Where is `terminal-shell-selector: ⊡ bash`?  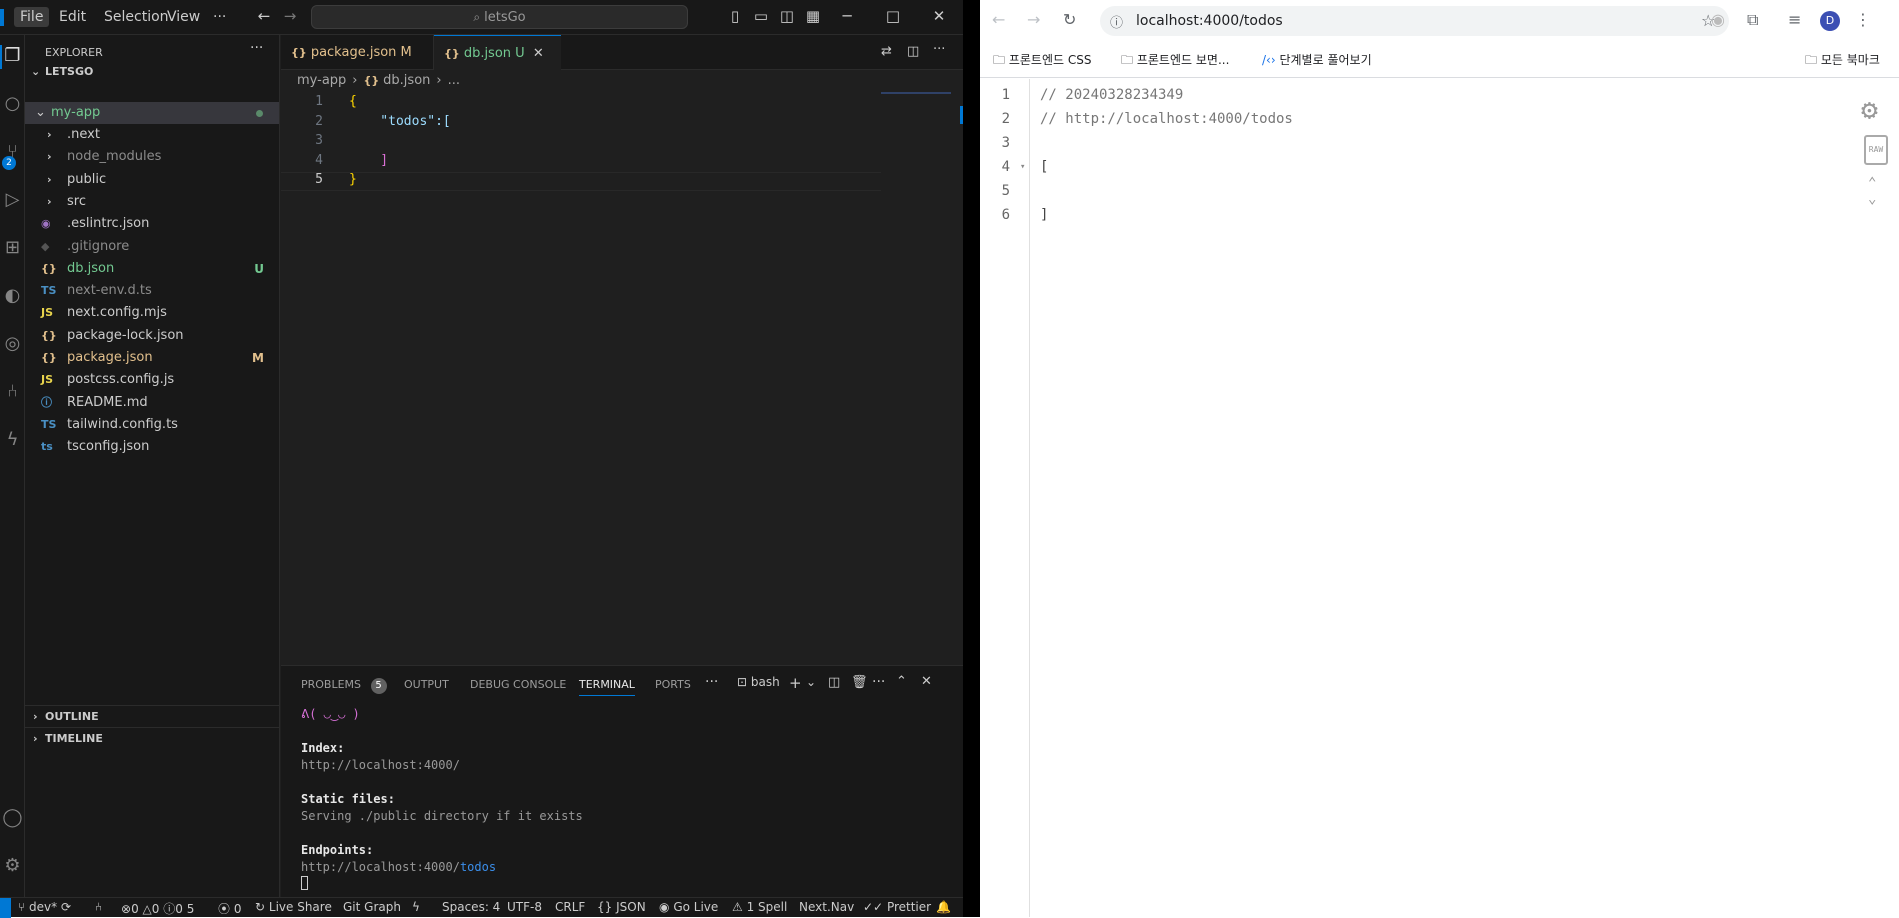 terminal-shell-selector: ⊡ bash is located at coordinates (758, 682).